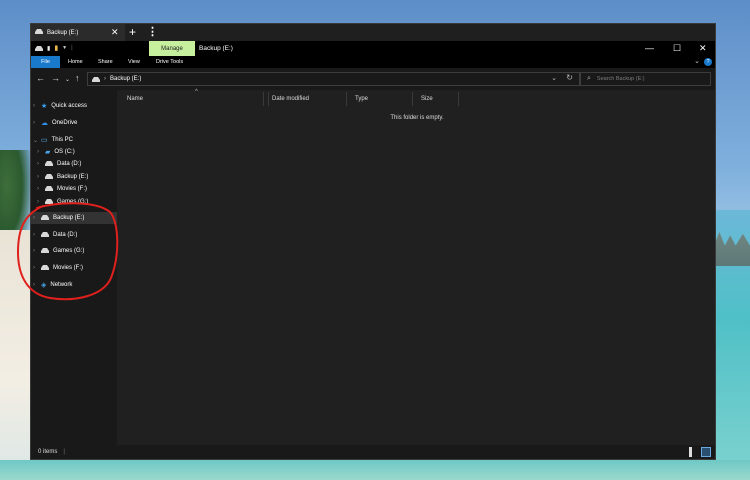 This screenshot has height=480, width=750. Describe the element at coordinates (48, 48) in the screenshot. I see `properties-icon: ▮` at that location.